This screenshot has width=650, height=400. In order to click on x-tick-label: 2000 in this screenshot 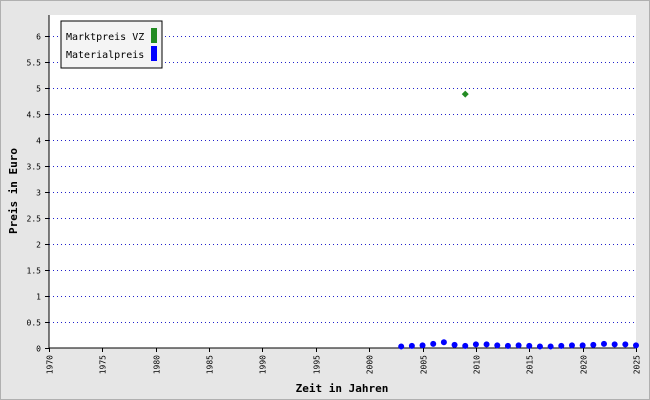, I will do `click(370, 364)`.